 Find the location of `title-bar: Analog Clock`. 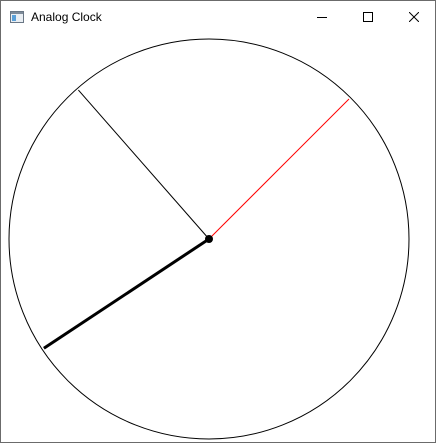

title-bar: Analog Clock is located at coordinates (218, 16).